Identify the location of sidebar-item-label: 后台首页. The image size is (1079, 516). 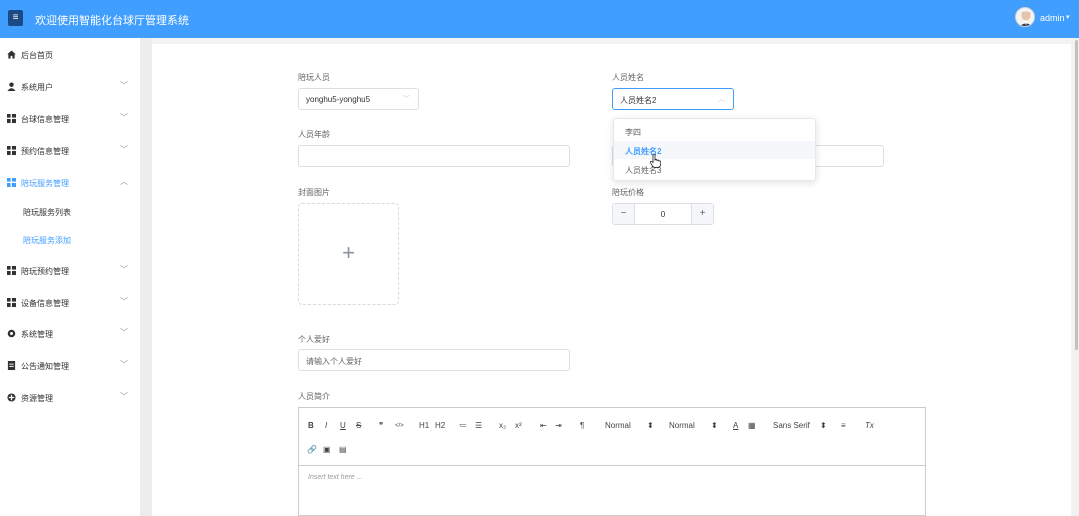
(37, 55).